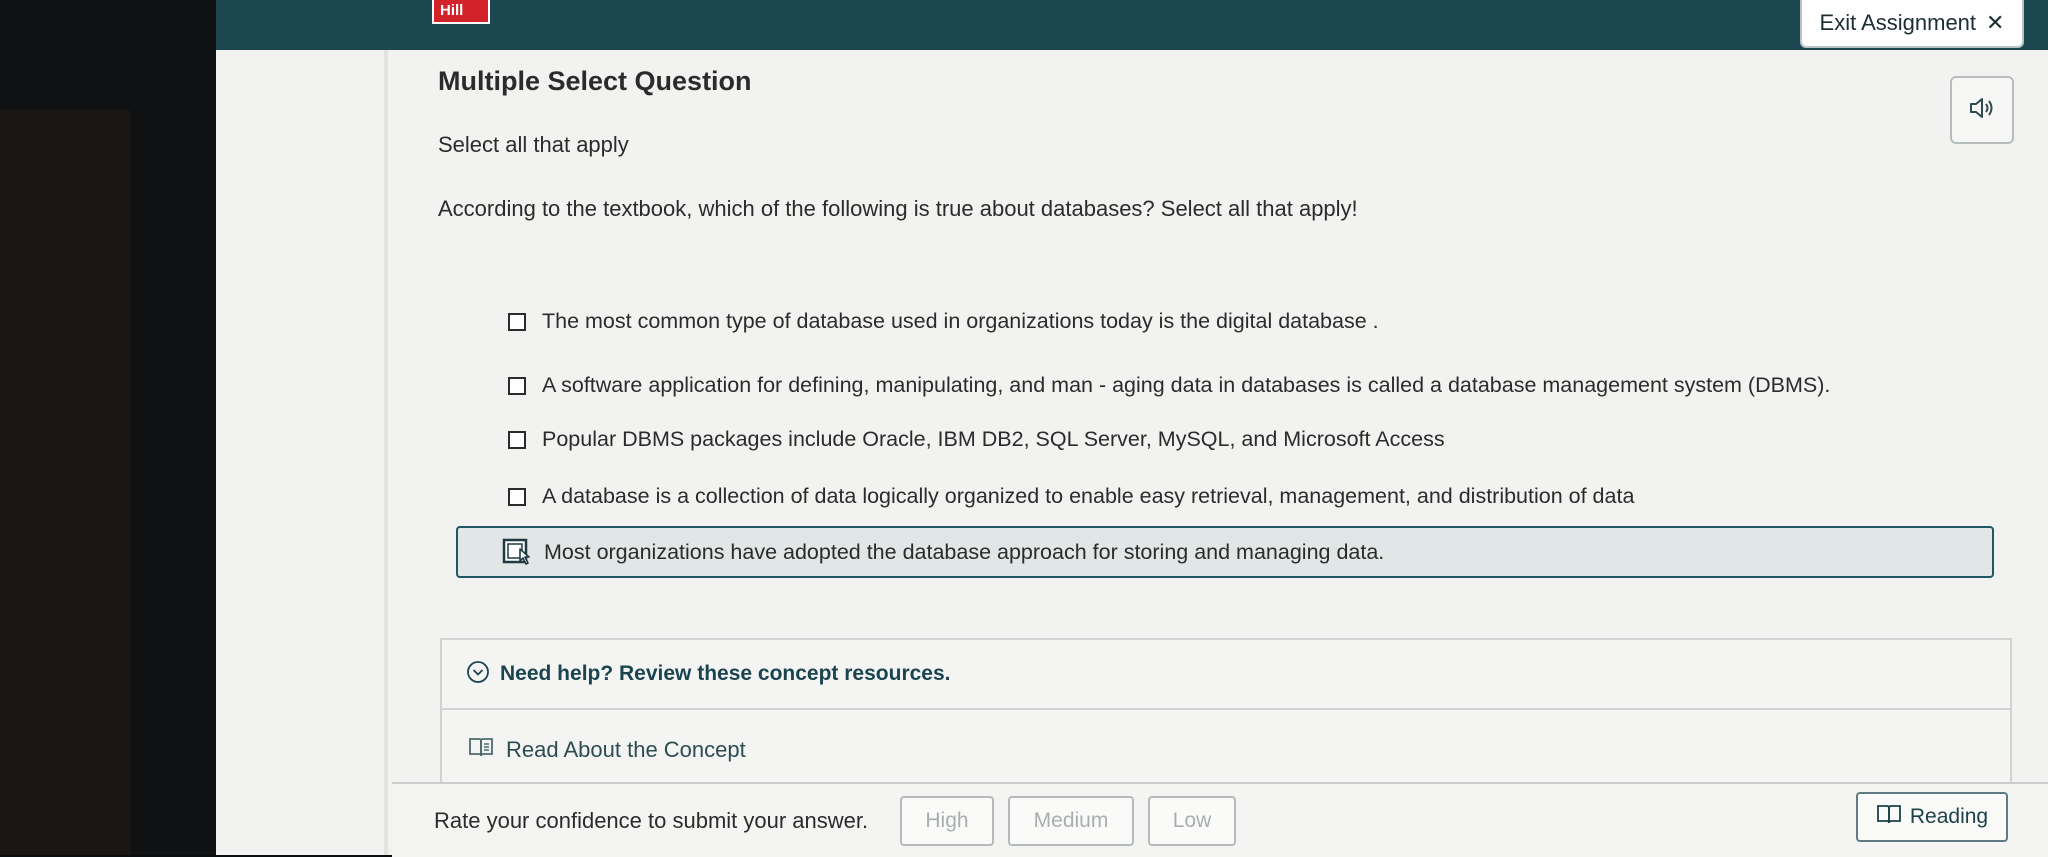 The height and width of the screenshot is (857, 2048). I want to click on confidence-low-button: Low, so click(1192, 821).